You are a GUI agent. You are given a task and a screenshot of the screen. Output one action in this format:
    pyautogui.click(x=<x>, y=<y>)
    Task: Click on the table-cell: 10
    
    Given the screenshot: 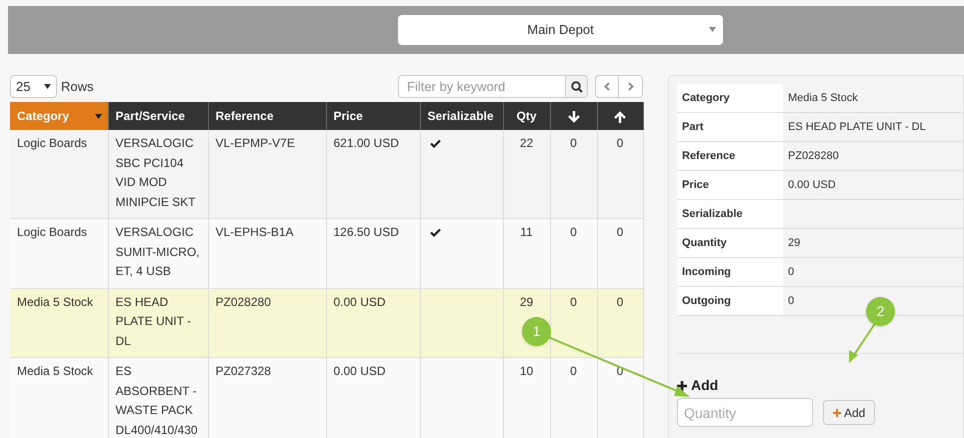 What is the action you would take?
    pyautogui.click(x=527, y=371)
    